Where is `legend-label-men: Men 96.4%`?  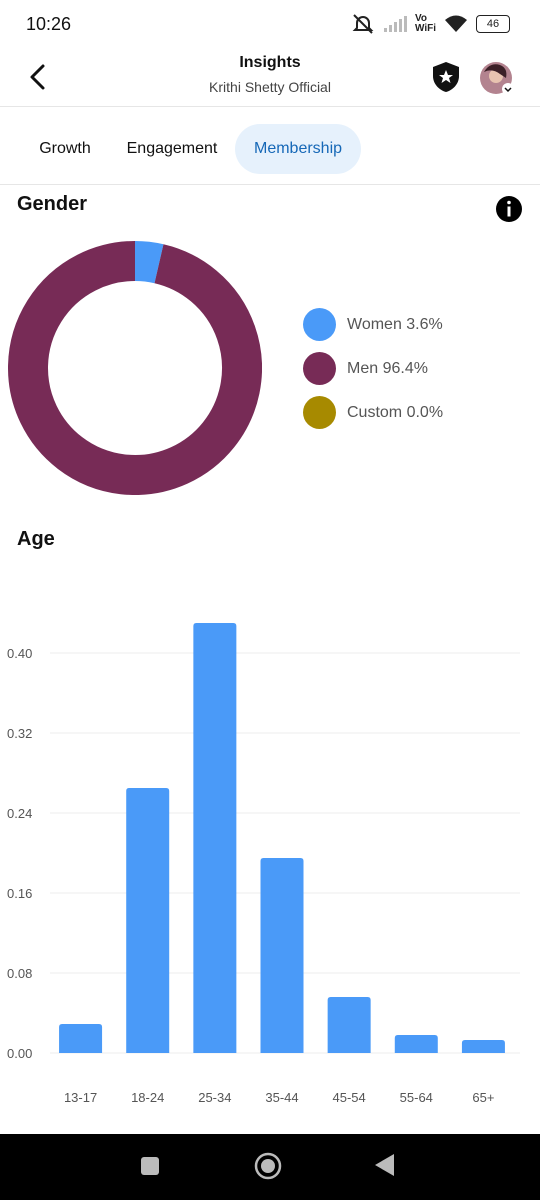 legend-label-men: Men 96.4% is located at coordinates (387, 368).